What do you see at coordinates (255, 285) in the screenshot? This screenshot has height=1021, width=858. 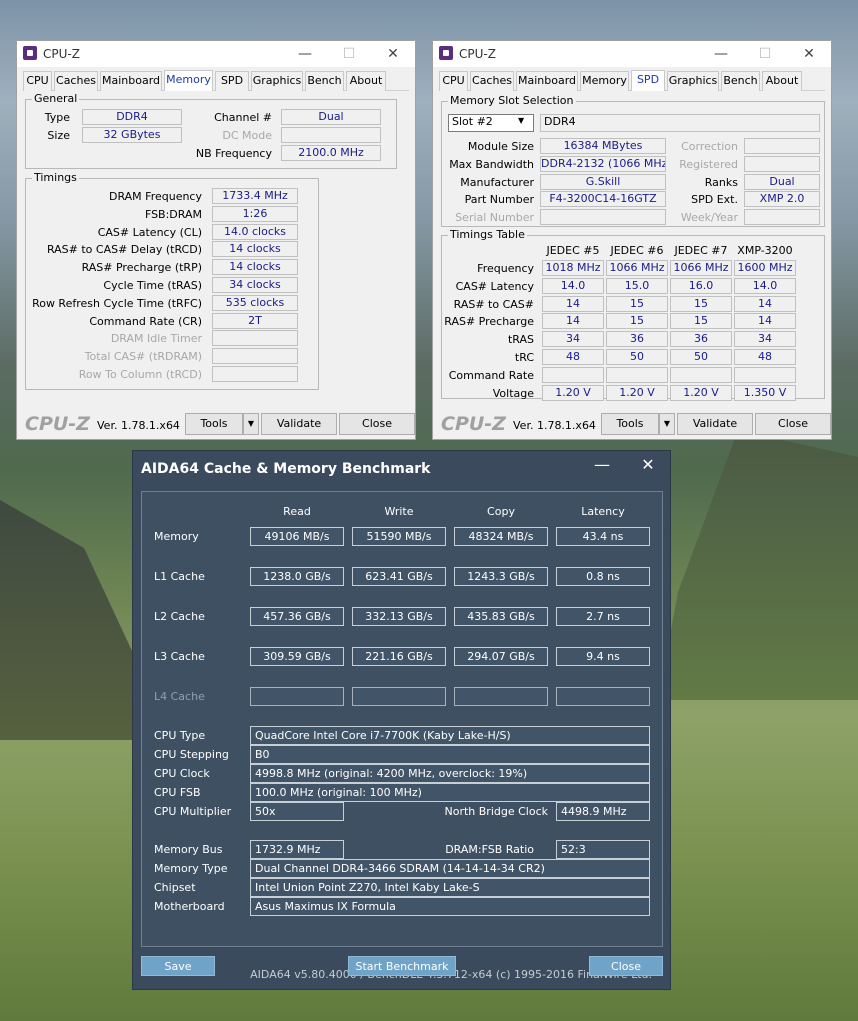 I see `timing-value: 34 clocks` at bounding box center [255, 285].